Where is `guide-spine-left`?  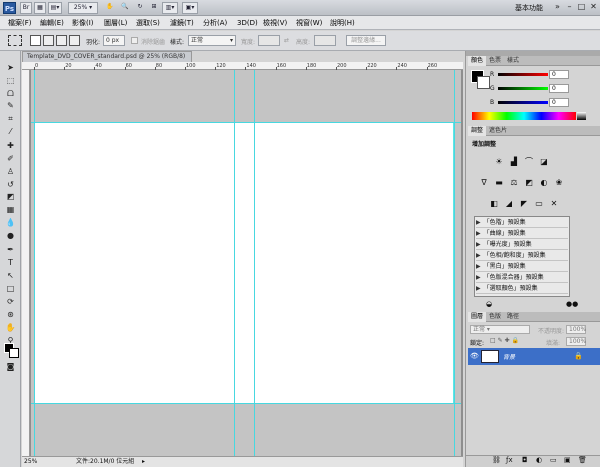 guide-spine-left is located at coordinates (234, 263).